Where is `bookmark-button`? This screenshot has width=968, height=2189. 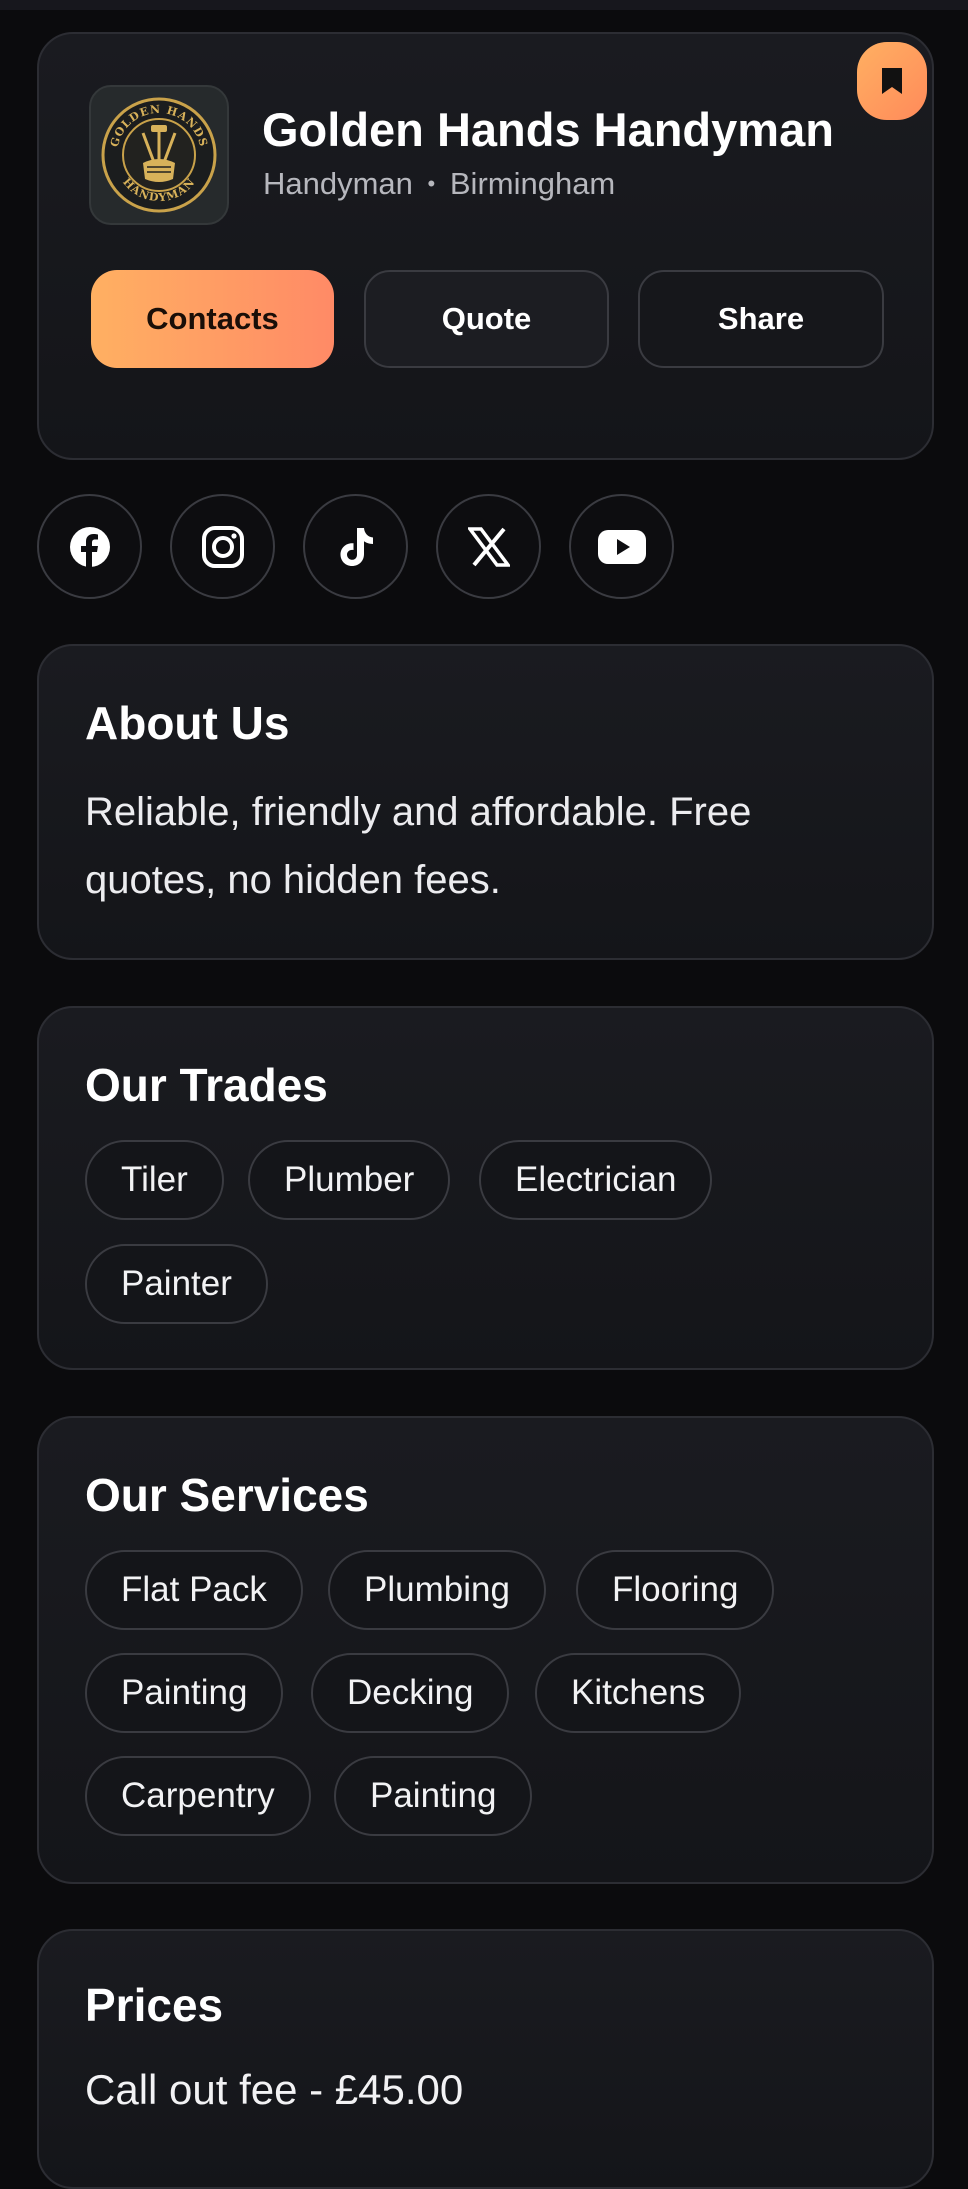
bookmark-button is located at coordinates (892, 81).